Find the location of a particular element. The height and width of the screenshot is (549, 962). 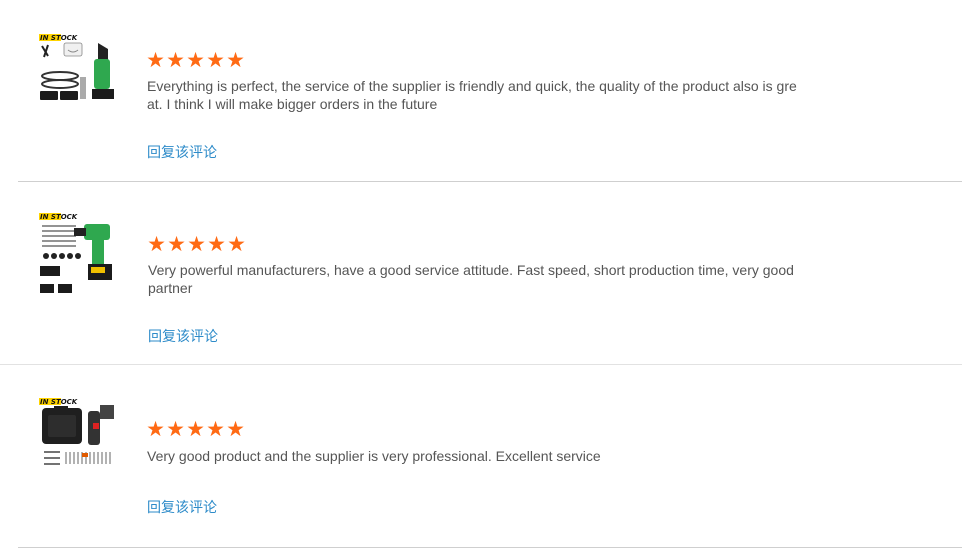

product-thumbnail-chainsaw: IN STOCK is located at coordinates (78, 69).